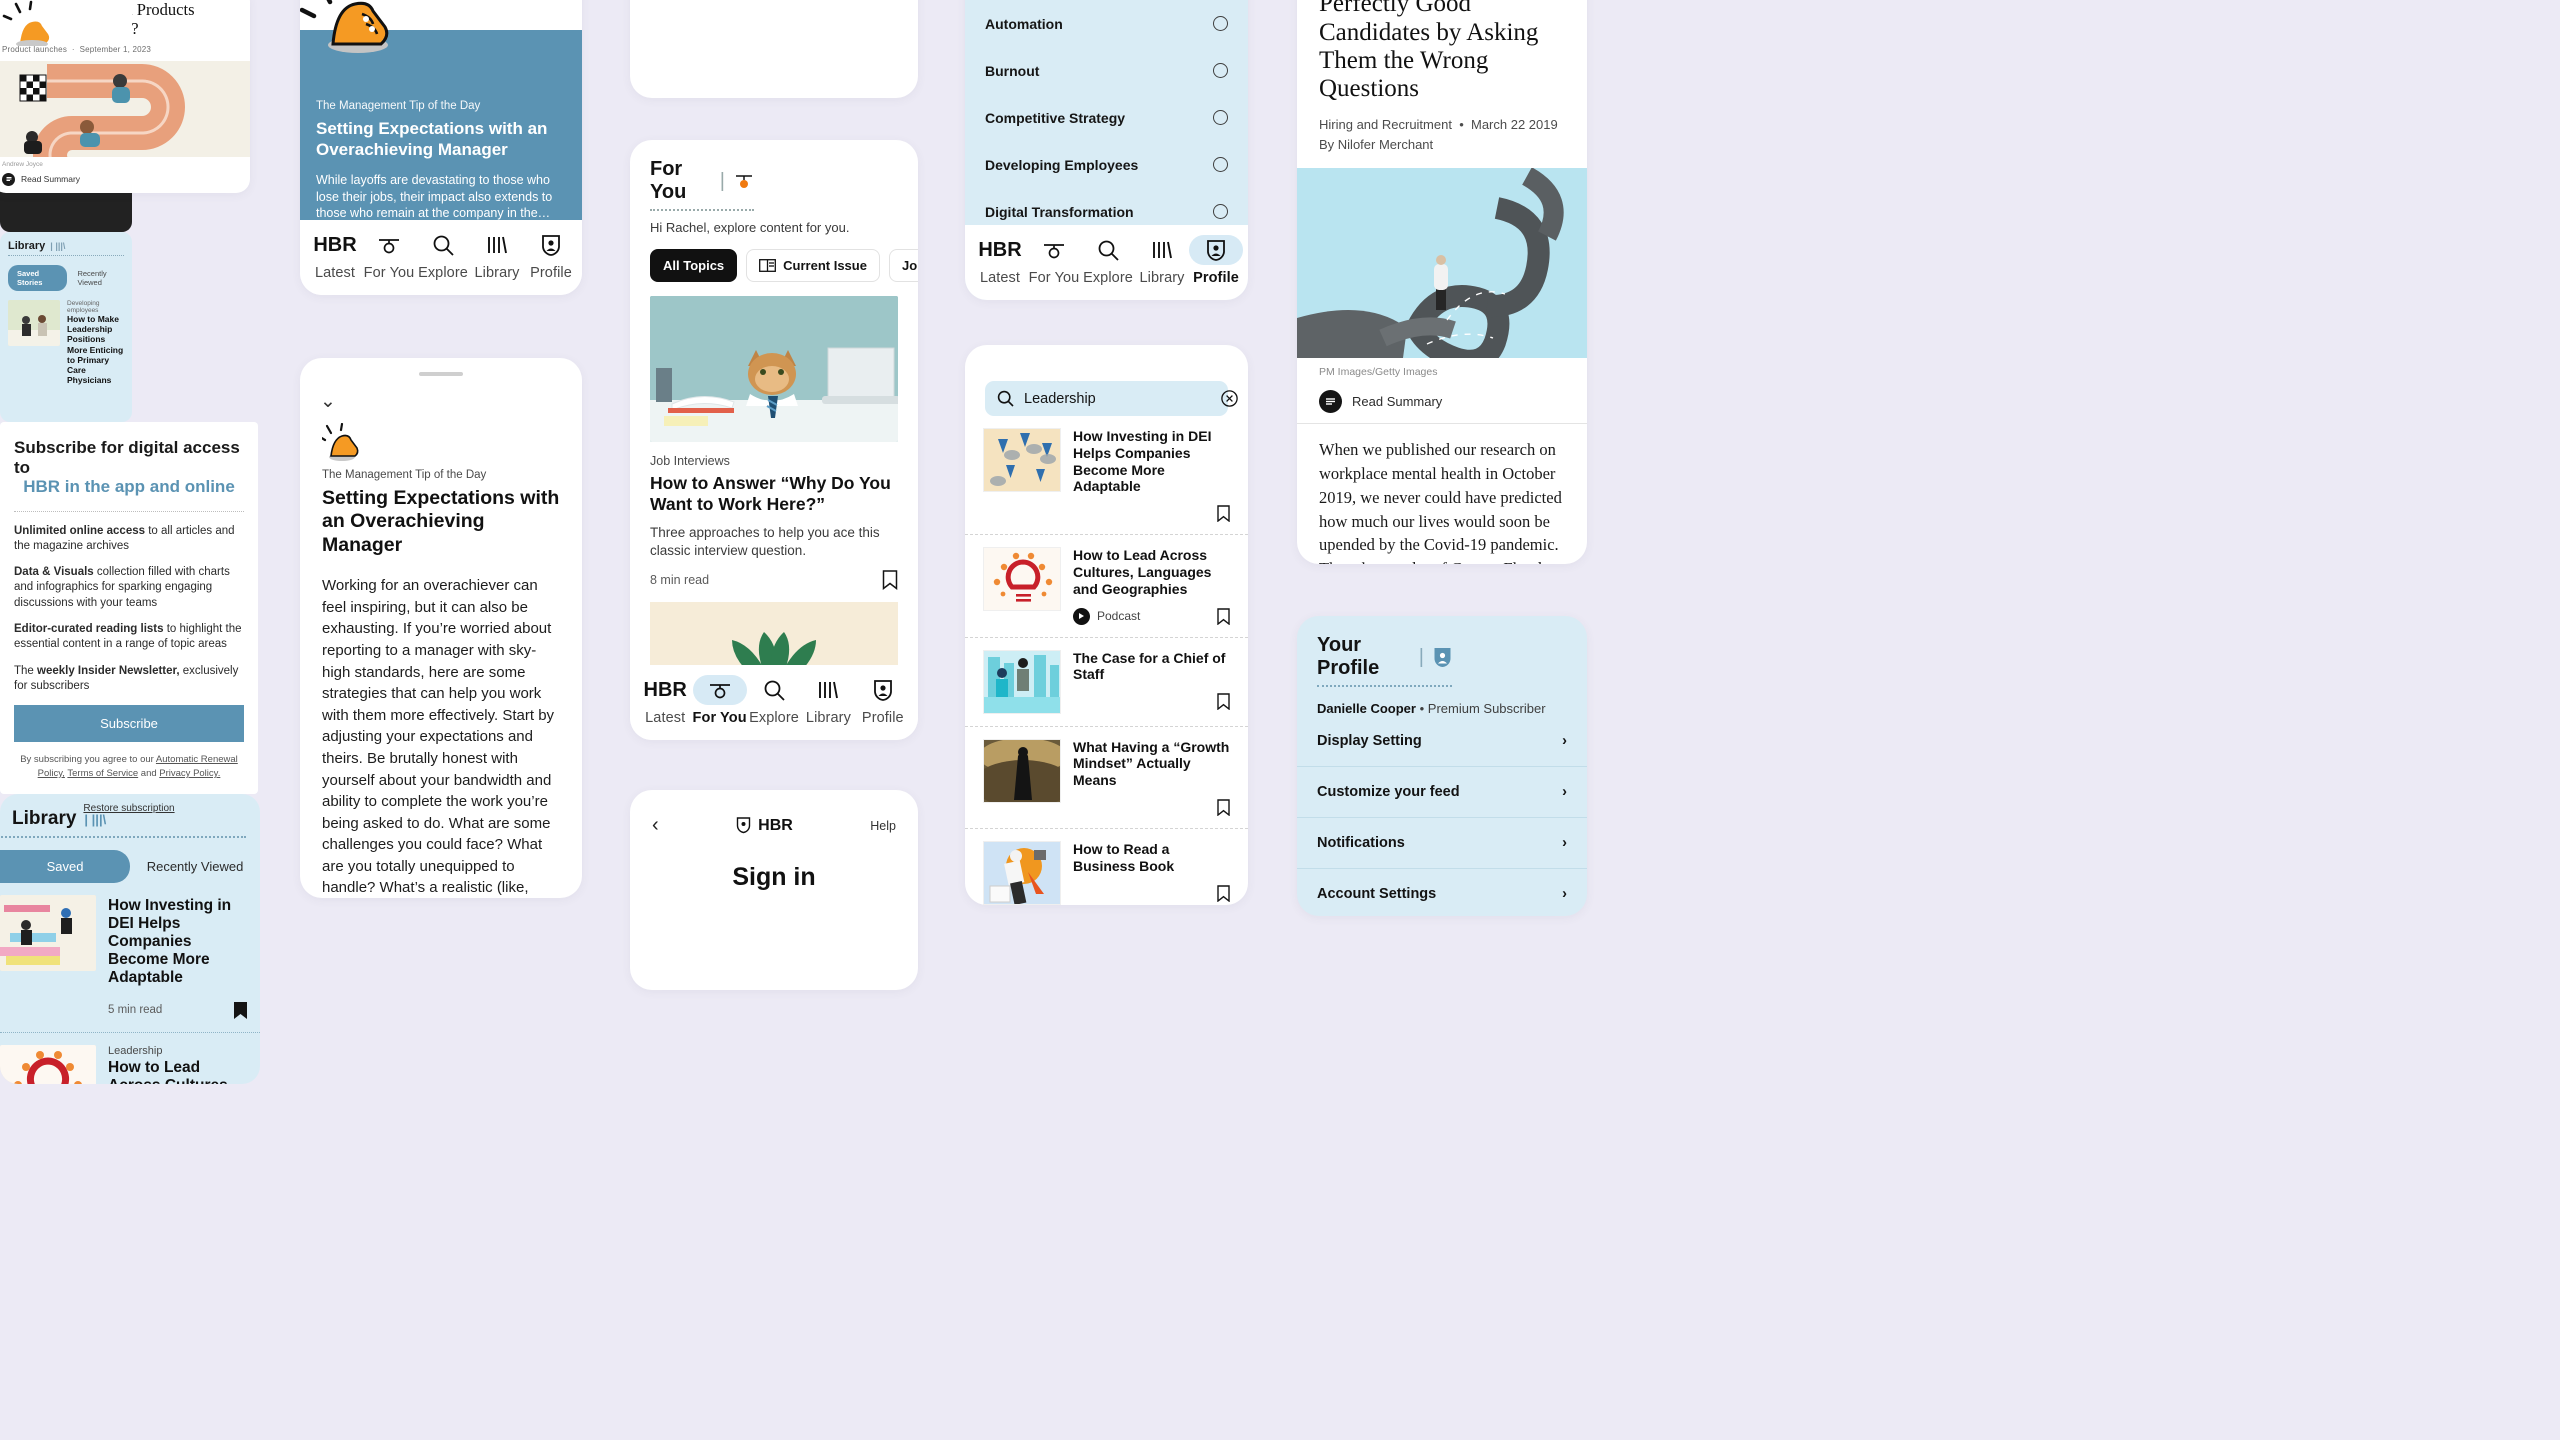 Image resolution: width=2560 pixels, height=1440 pixels. Describe the element at coordinates (883, 826) in the screenshot. I see `help-link: Help` at that location.